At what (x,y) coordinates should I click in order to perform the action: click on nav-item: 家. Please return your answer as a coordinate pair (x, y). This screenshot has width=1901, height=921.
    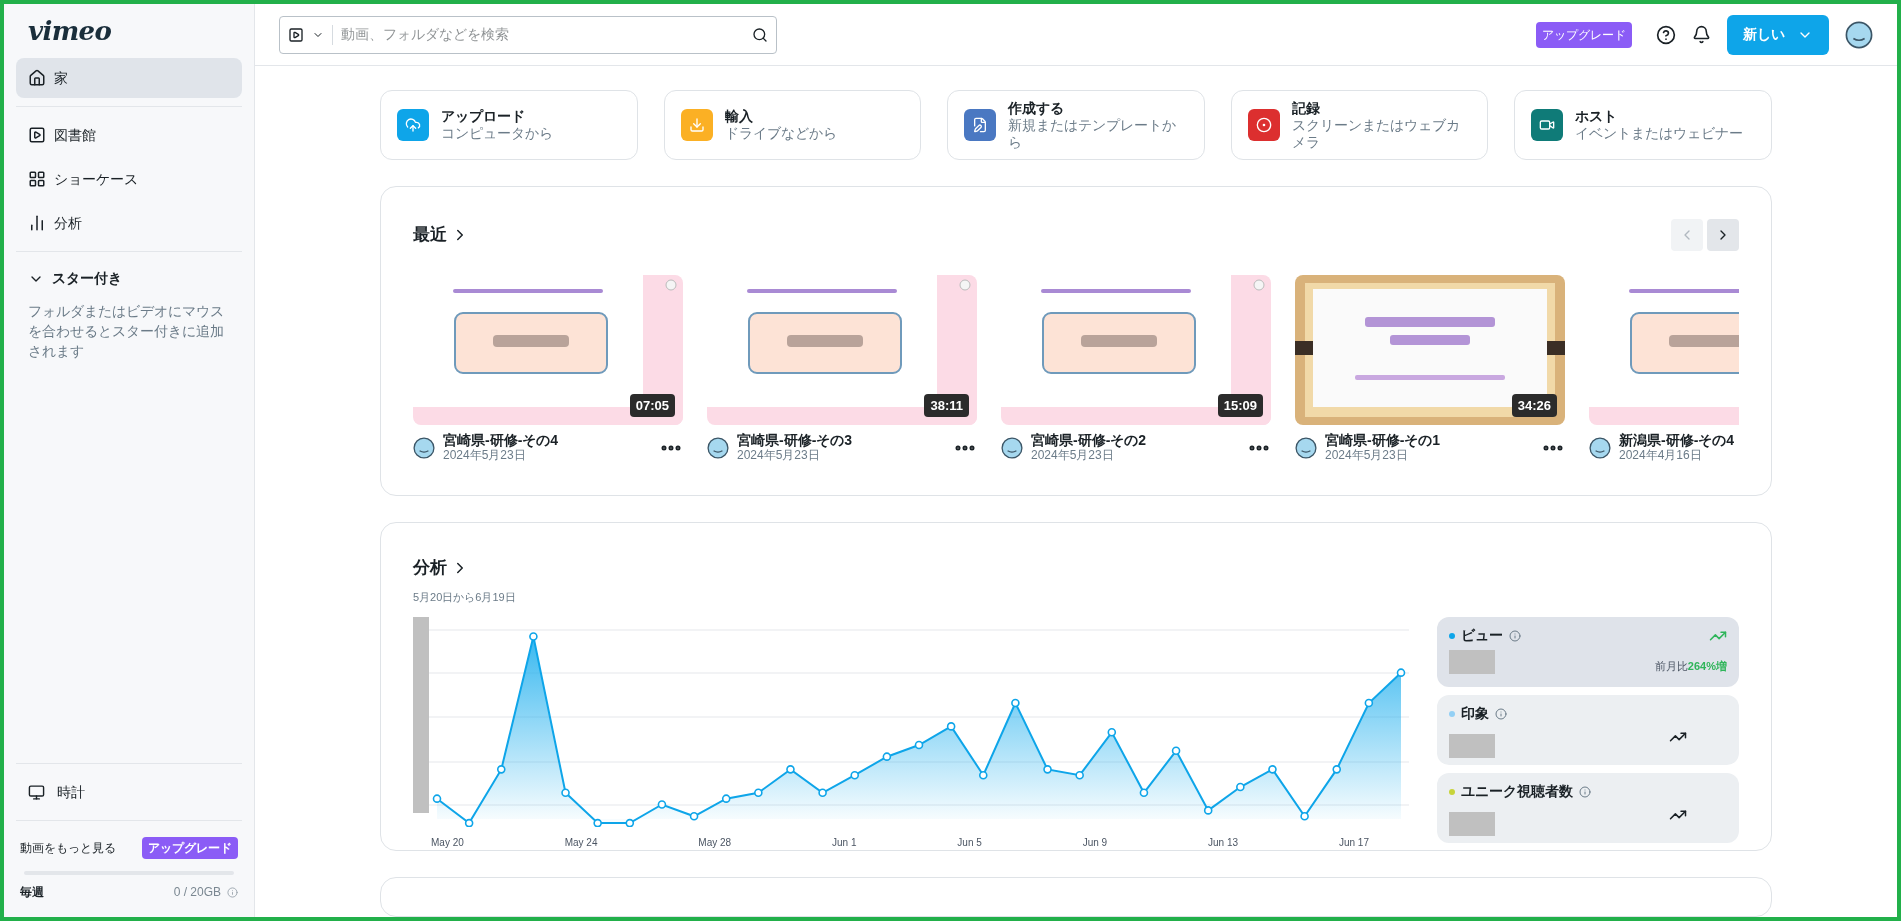
    Looking at the image, I should click on (129, 78).